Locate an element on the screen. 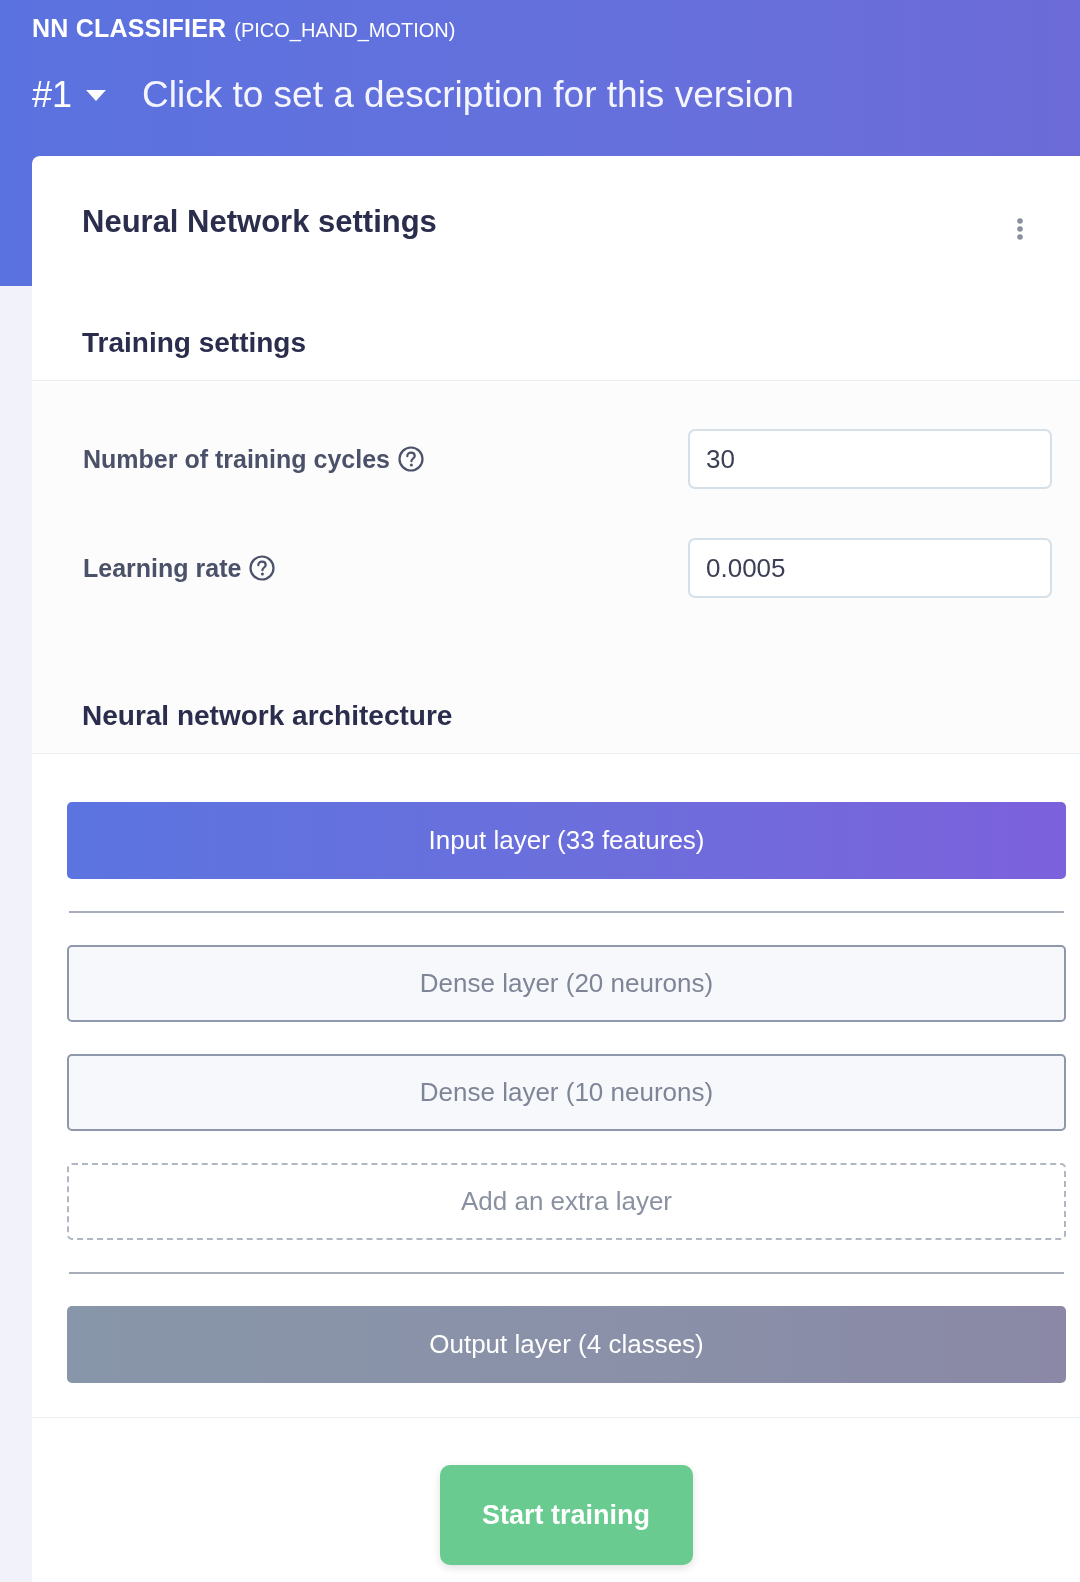  output-layer-bar: Output layer (4 classes) is located at coordinates (566, 1344).